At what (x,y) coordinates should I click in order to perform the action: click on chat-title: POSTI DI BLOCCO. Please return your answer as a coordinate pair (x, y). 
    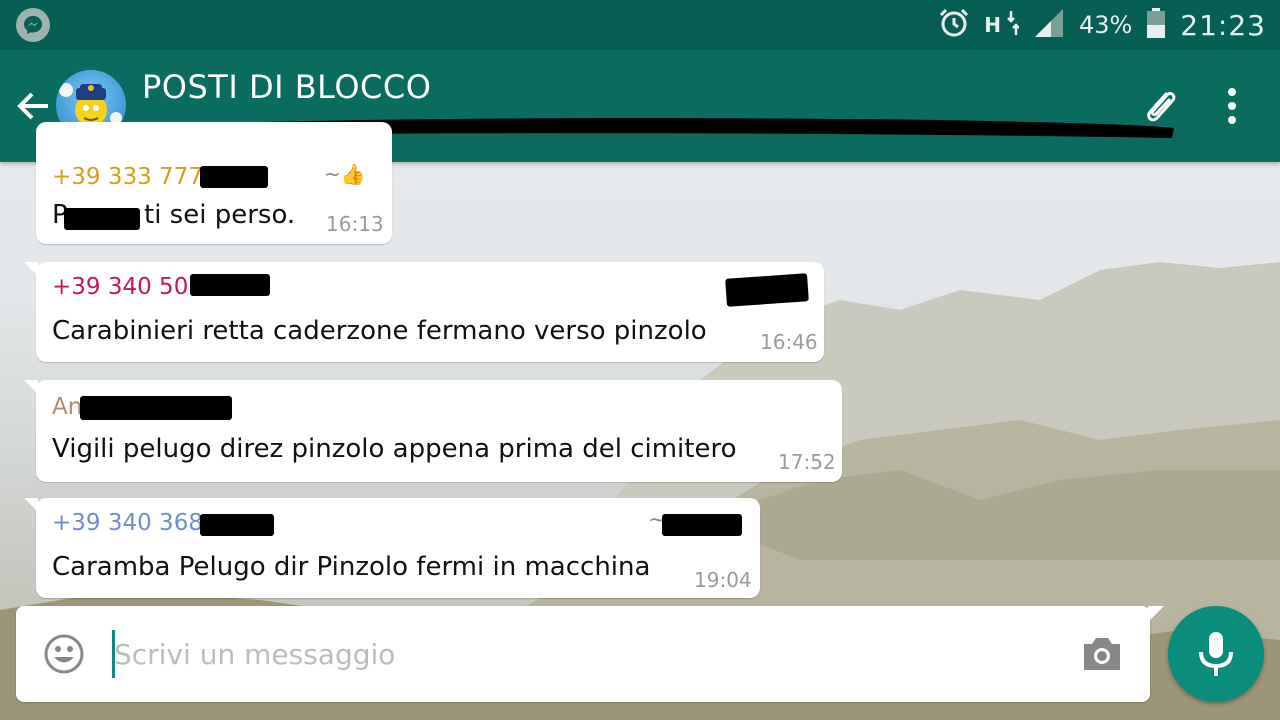
    Looking at the image, I should click on (286, 87).